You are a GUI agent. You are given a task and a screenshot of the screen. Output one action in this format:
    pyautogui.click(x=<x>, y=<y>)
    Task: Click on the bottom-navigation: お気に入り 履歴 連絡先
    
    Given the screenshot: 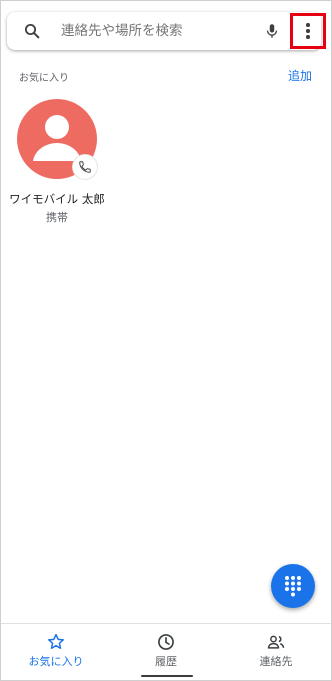 What is the action you would take?
    pyautogui.click(x=166, y=651)
    